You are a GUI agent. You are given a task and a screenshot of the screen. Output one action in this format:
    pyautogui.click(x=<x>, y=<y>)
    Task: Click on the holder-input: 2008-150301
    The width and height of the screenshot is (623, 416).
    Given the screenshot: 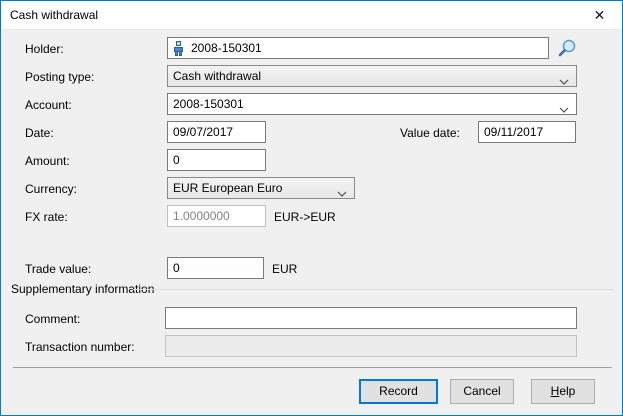 What is the action you would take?
    pyautogui.click(x=358, y=48)
    